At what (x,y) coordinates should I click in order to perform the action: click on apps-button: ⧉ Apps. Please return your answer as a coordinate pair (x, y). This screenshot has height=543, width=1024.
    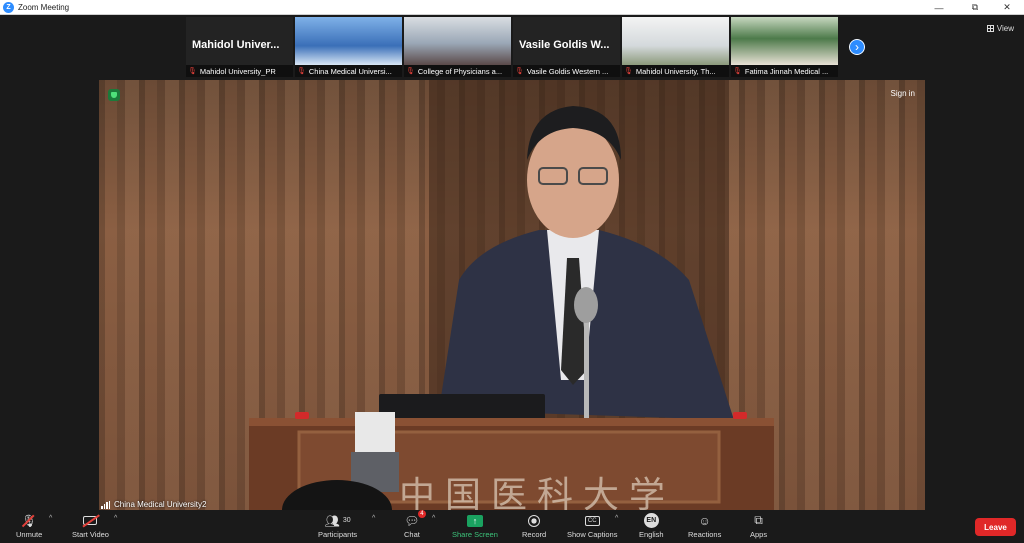
    Looking at the image, I should click on (758, 525).